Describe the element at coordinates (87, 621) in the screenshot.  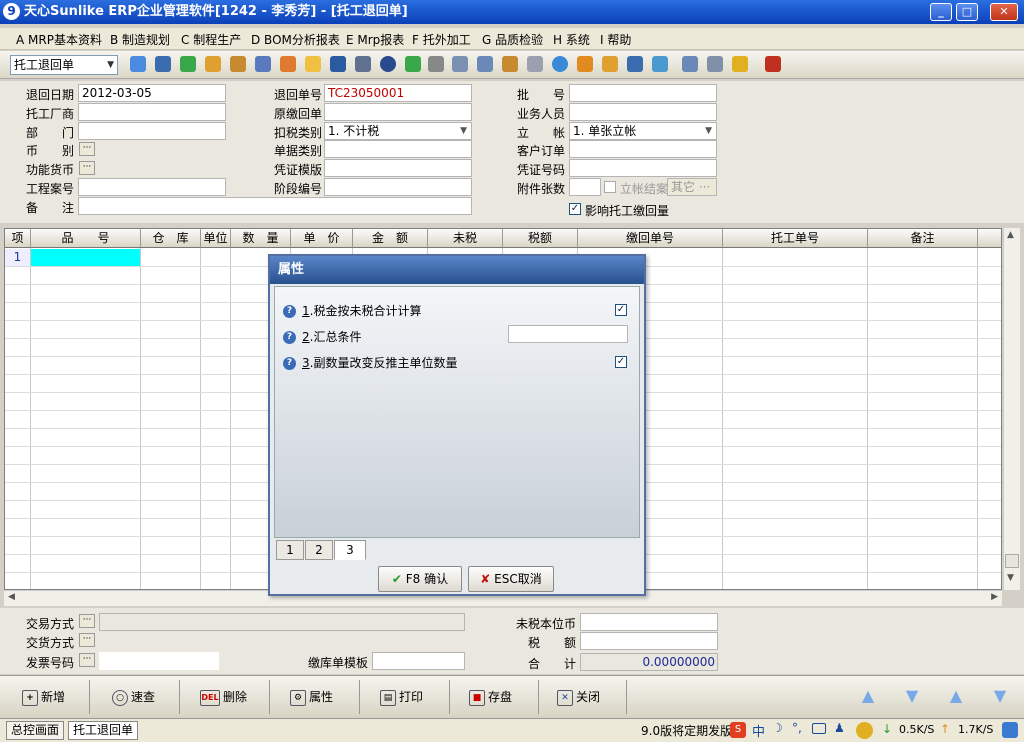
I see `trade-browse-button: ···` at that location.